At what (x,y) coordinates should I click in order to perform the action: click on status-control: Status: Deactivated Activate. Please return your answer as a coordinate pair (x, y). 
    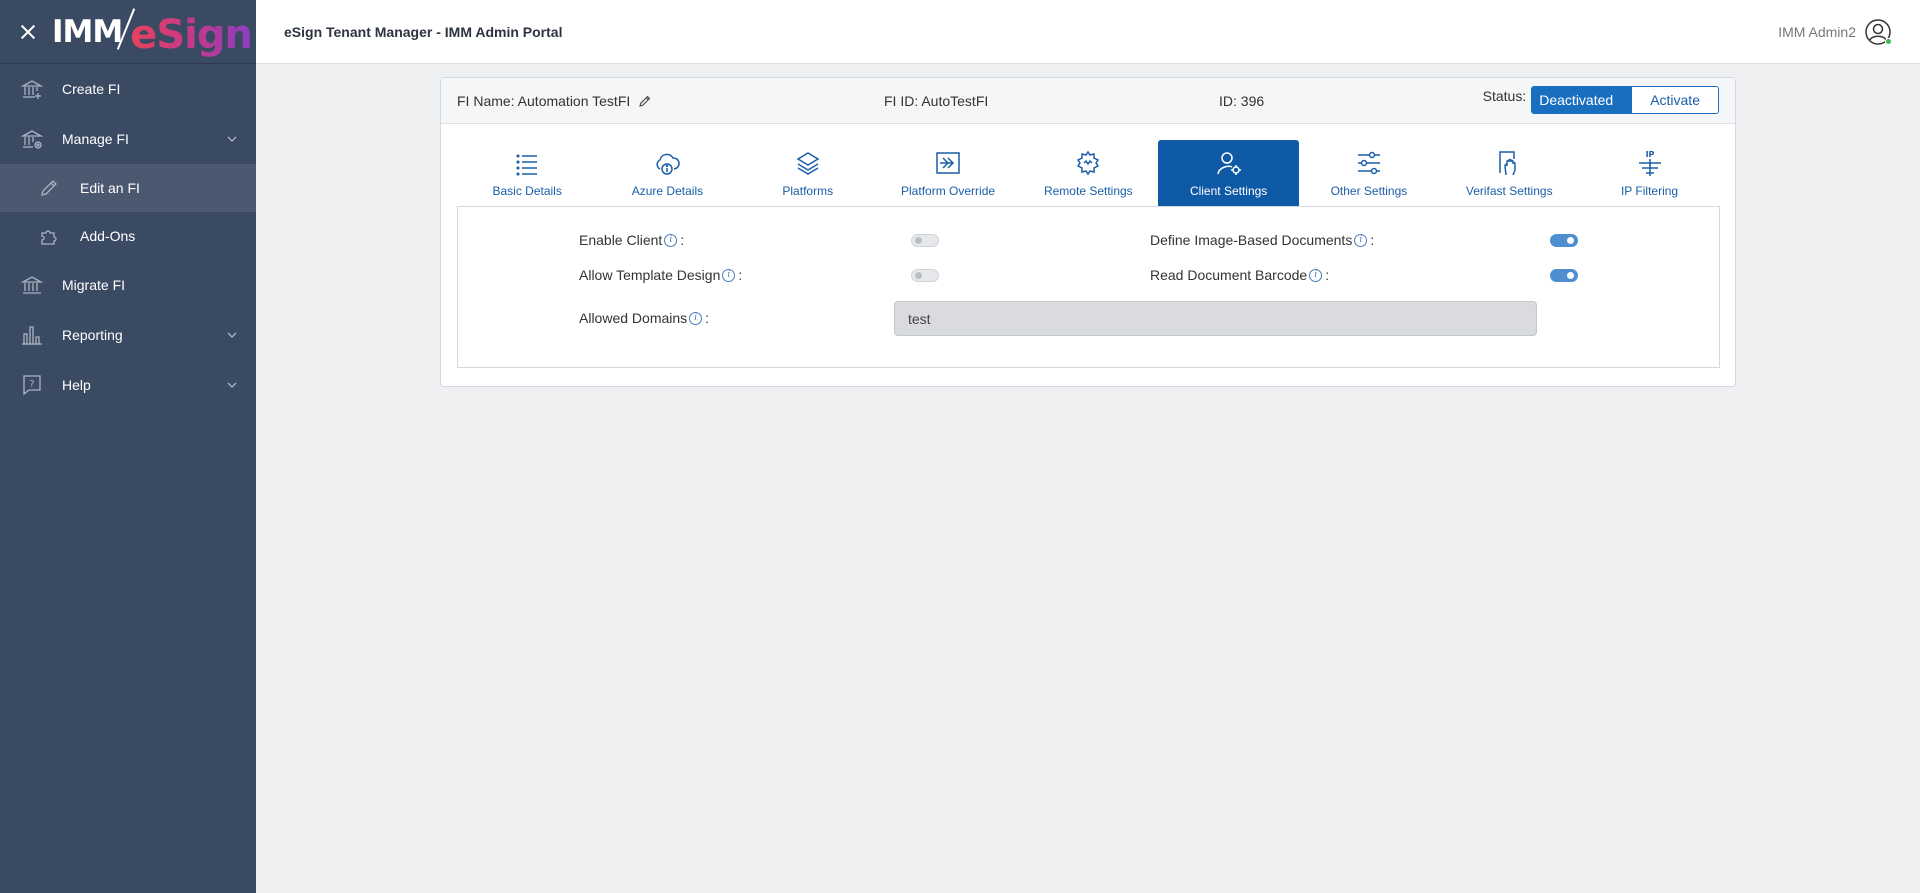
    Looking at the image, I should click on (1601, 100).